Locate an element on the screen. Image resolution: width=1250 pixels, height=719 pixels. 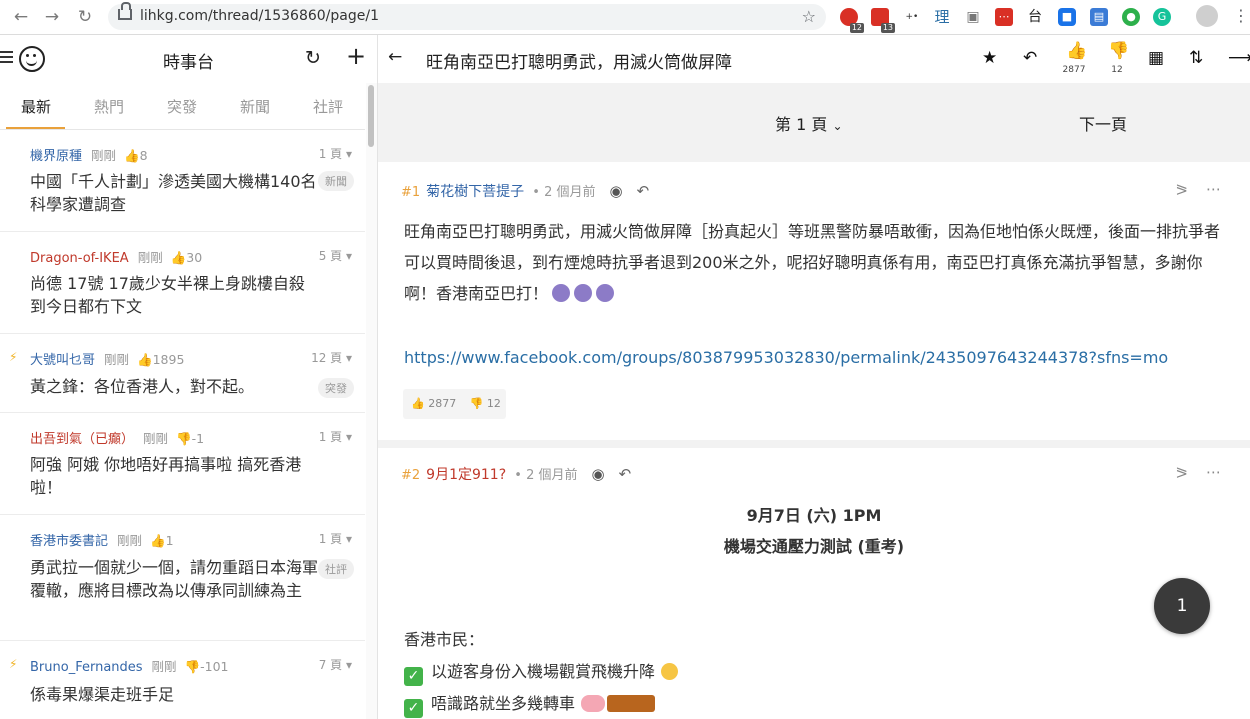
pig-sticker-icon is located at coordinates (593, 703).